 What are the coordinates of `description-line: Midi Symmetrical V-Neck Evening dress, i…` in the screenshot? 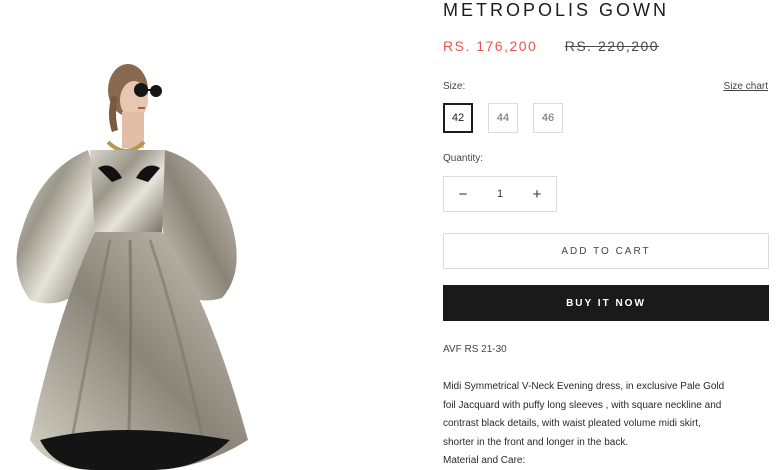 It's located at (584, 386).